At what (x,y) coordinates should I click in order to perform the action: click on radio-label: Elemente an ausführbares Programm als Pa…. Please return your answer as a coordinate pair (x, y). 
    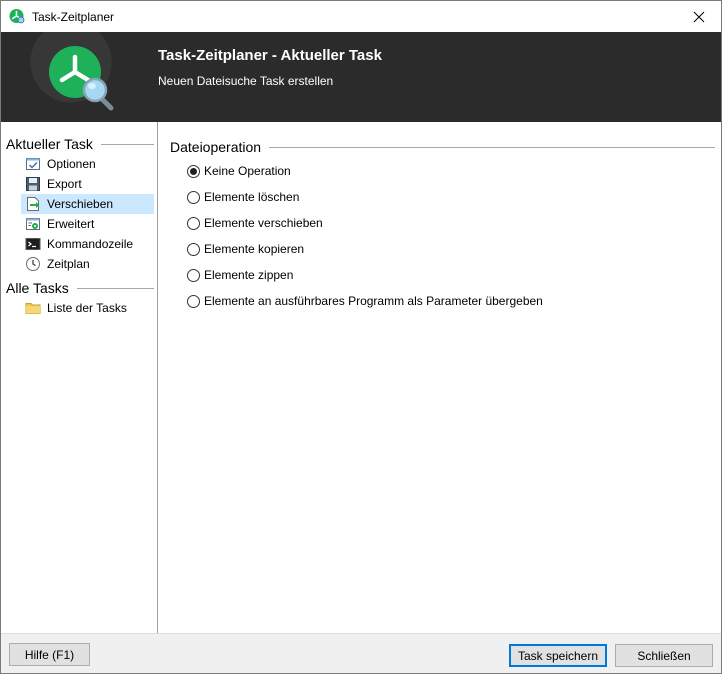
    Looking at the image, I should click on (373, 301).